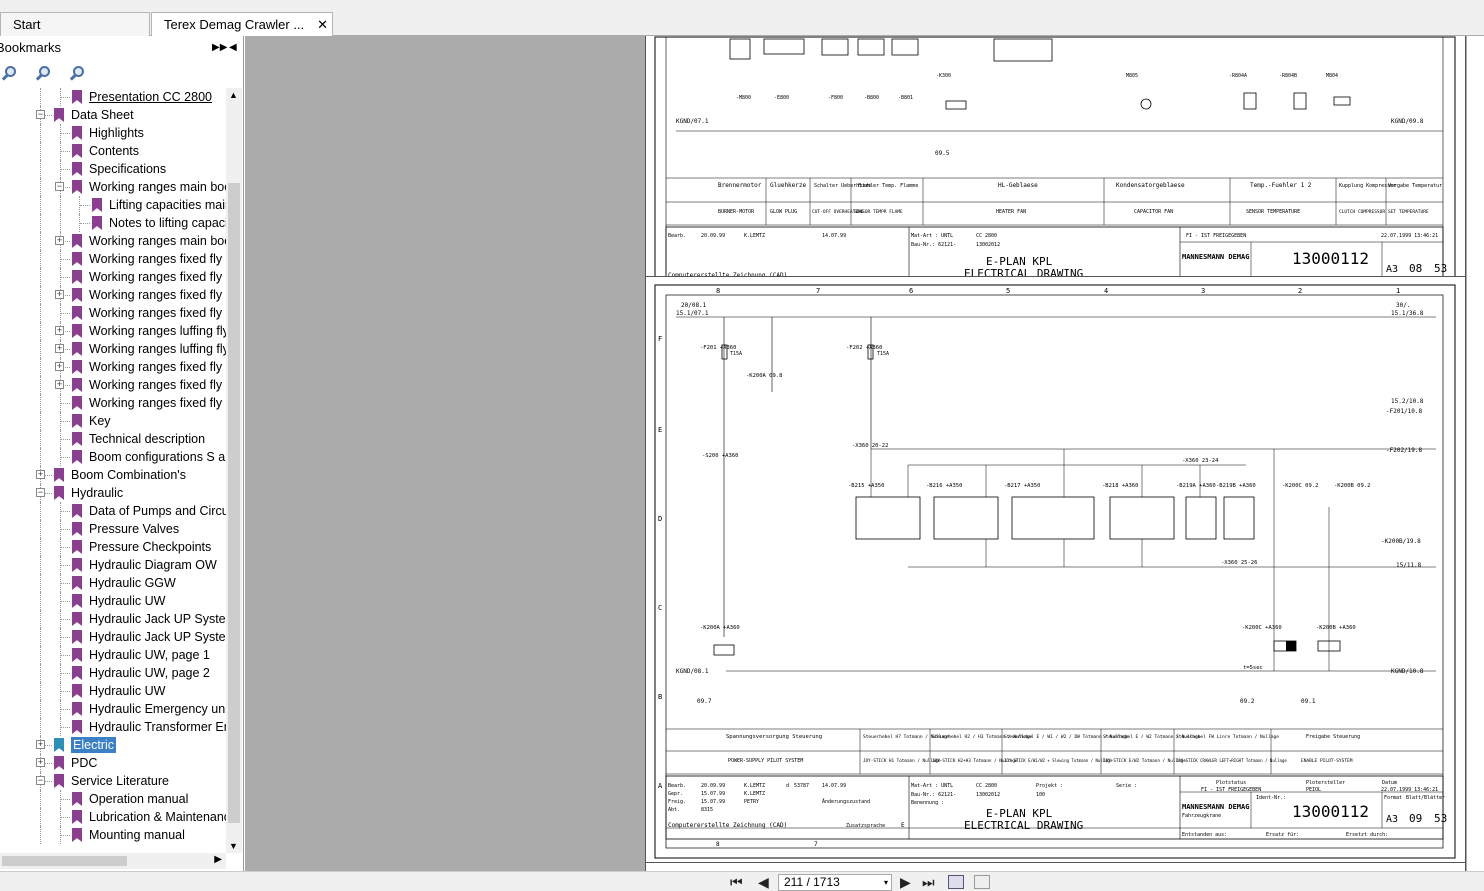 This screenshot has height=891, width=1484. I want to click on bookmark-item: Key, so click(113, 421).